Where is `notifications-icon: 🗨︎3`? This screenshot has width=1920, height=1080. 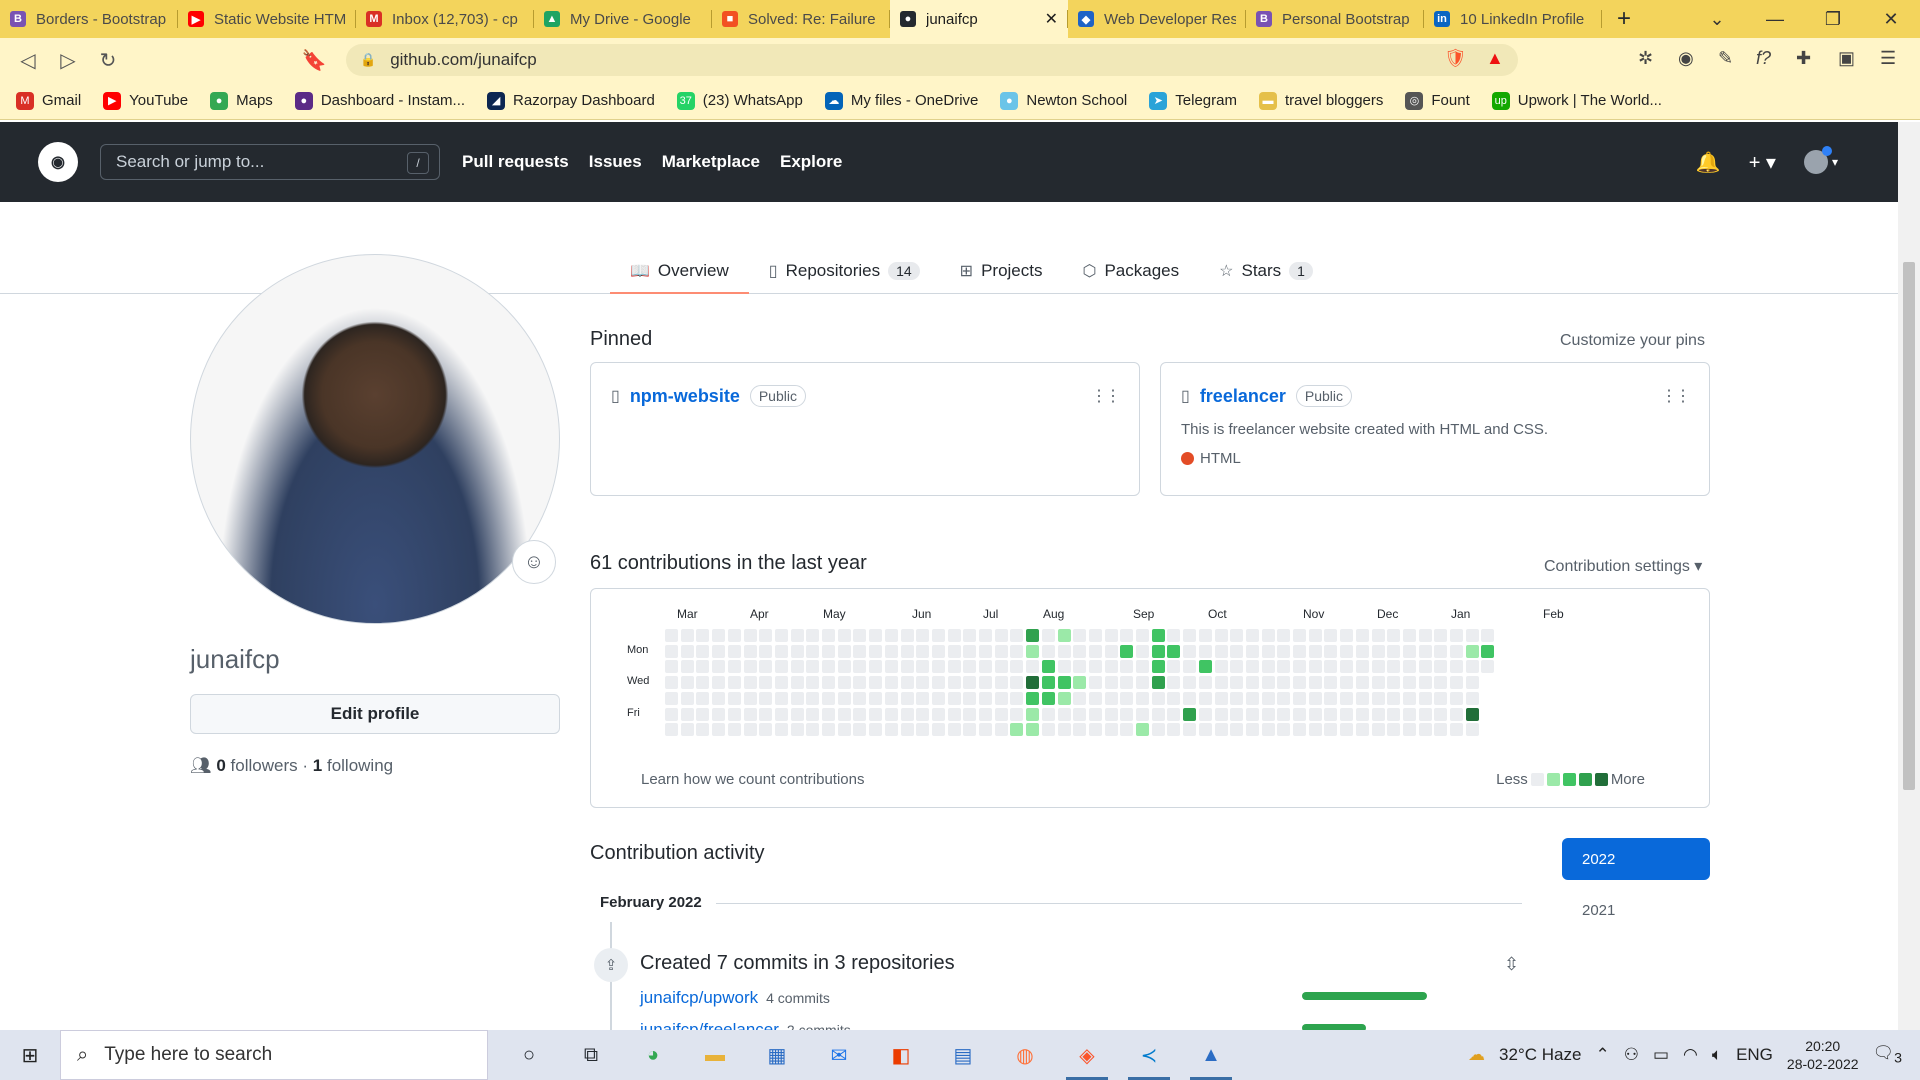 notifications-icon: 🗨︎3 is located at coordinates (1887, 1054).